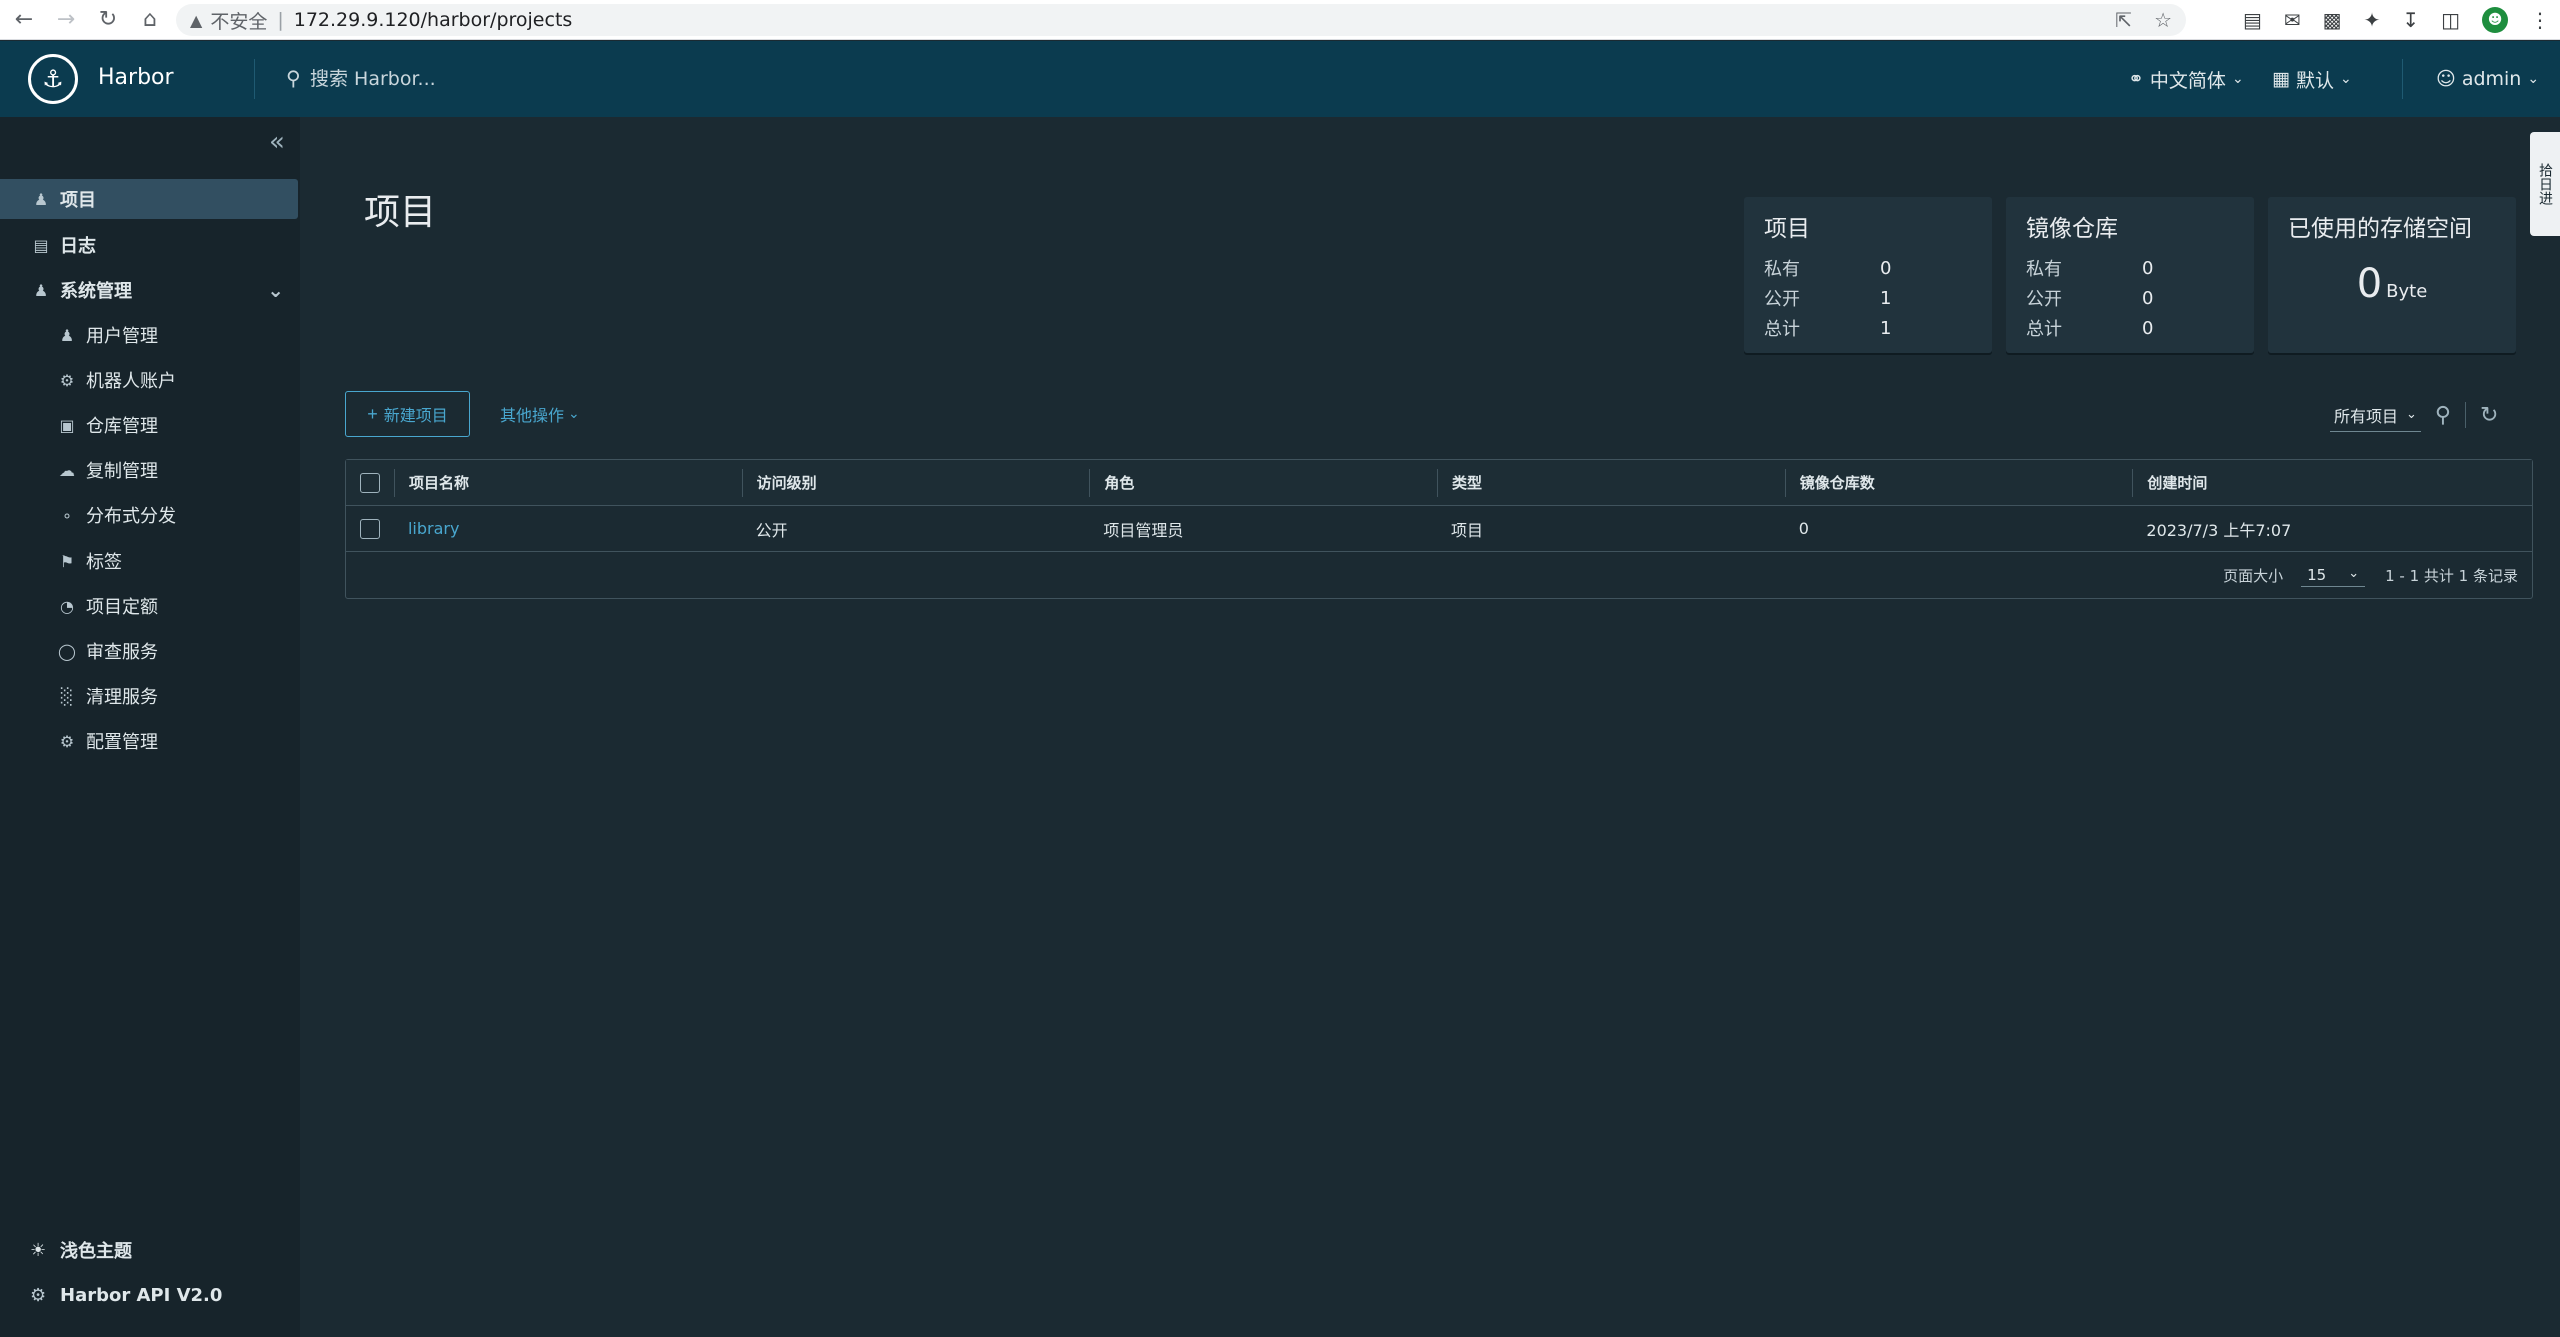  Describe the element at coordinates (1143, 530) in the screenshot. I see `role: 项目管理员` at that location.